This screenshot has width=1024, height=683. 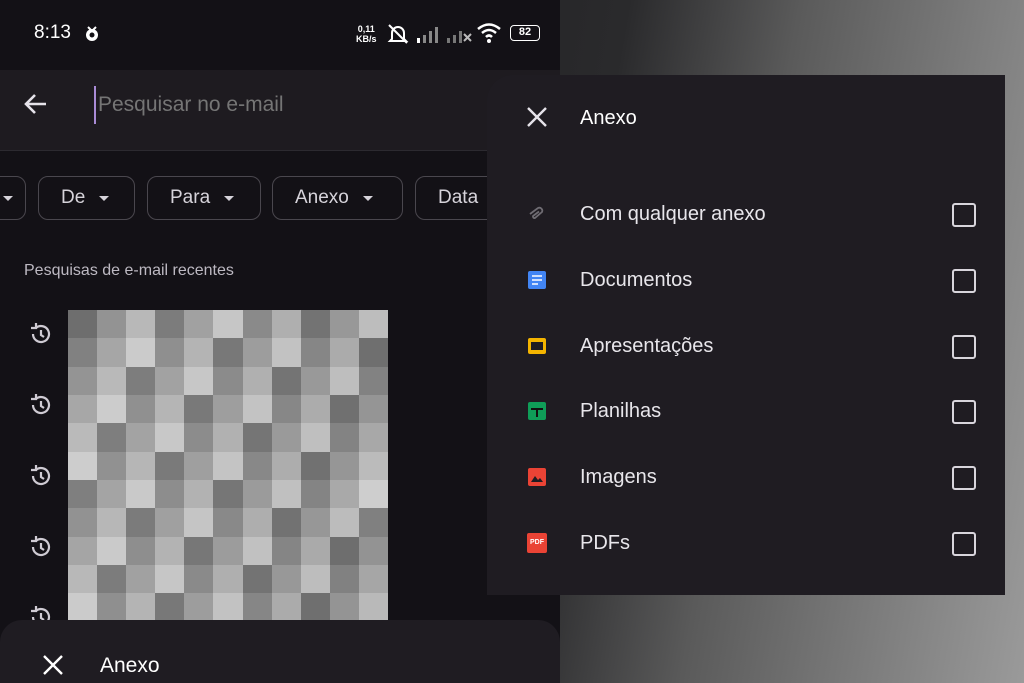 What do you see at coordinates (280, 35) in the screenshot?
I see `status-bar: 8:13 0,11 KB/s 82` at bounding box center [280, 35].